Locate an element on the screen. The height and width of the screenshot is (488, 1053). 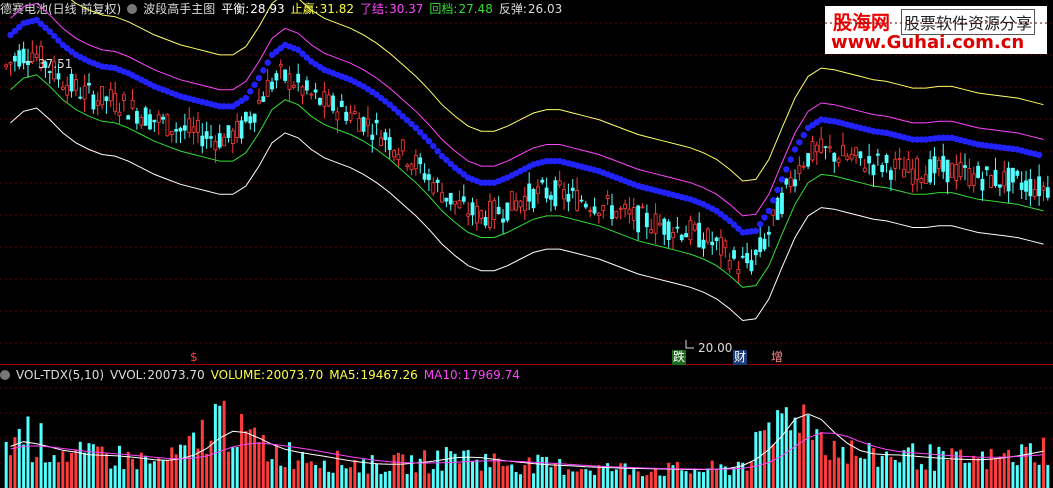
ma10-value: 17969.74 is located at coordinates (491, 375).